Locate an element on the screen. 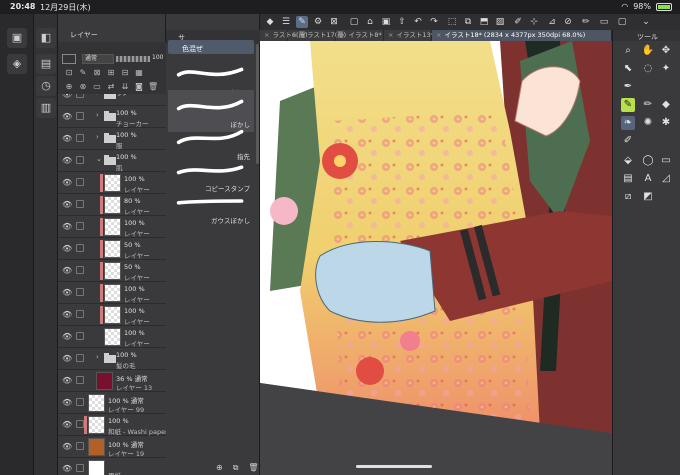 The height and width of the screenshot is (475, 680). edit-mode-icon: ✎ is located at coordinates (302, 22).